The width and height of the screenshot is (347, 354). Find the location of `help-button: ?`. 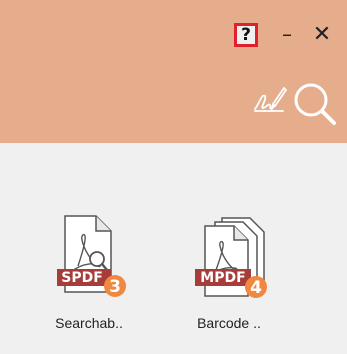

help-button: ? is located at coordinates (246, 35).